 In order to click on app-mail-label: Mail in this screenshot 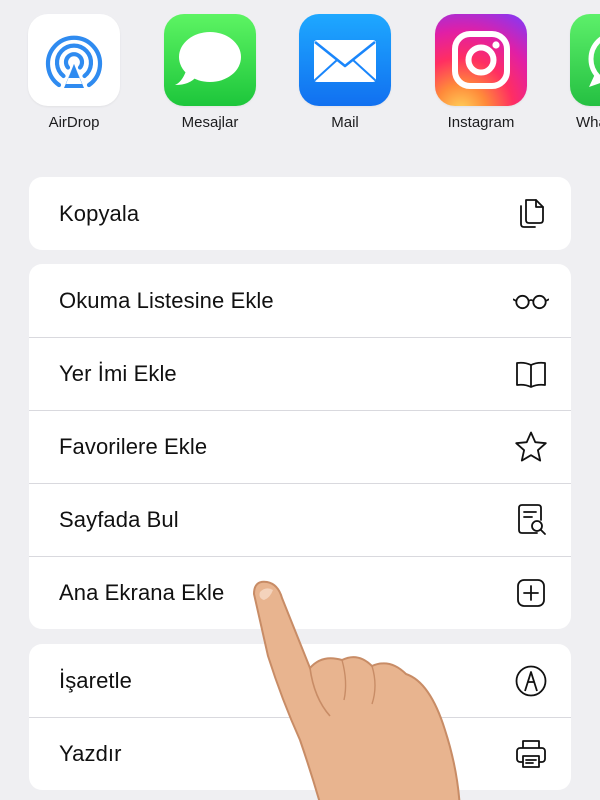, I will do `click(345, 122)`.